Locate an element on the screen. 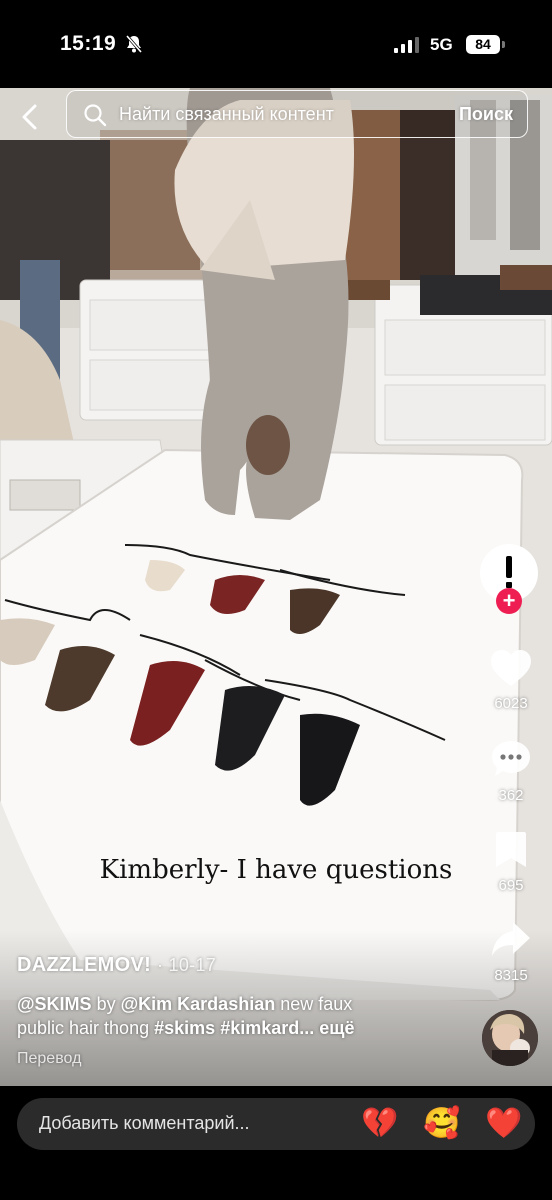  follow-button: + is located at coordinates (509, 601).